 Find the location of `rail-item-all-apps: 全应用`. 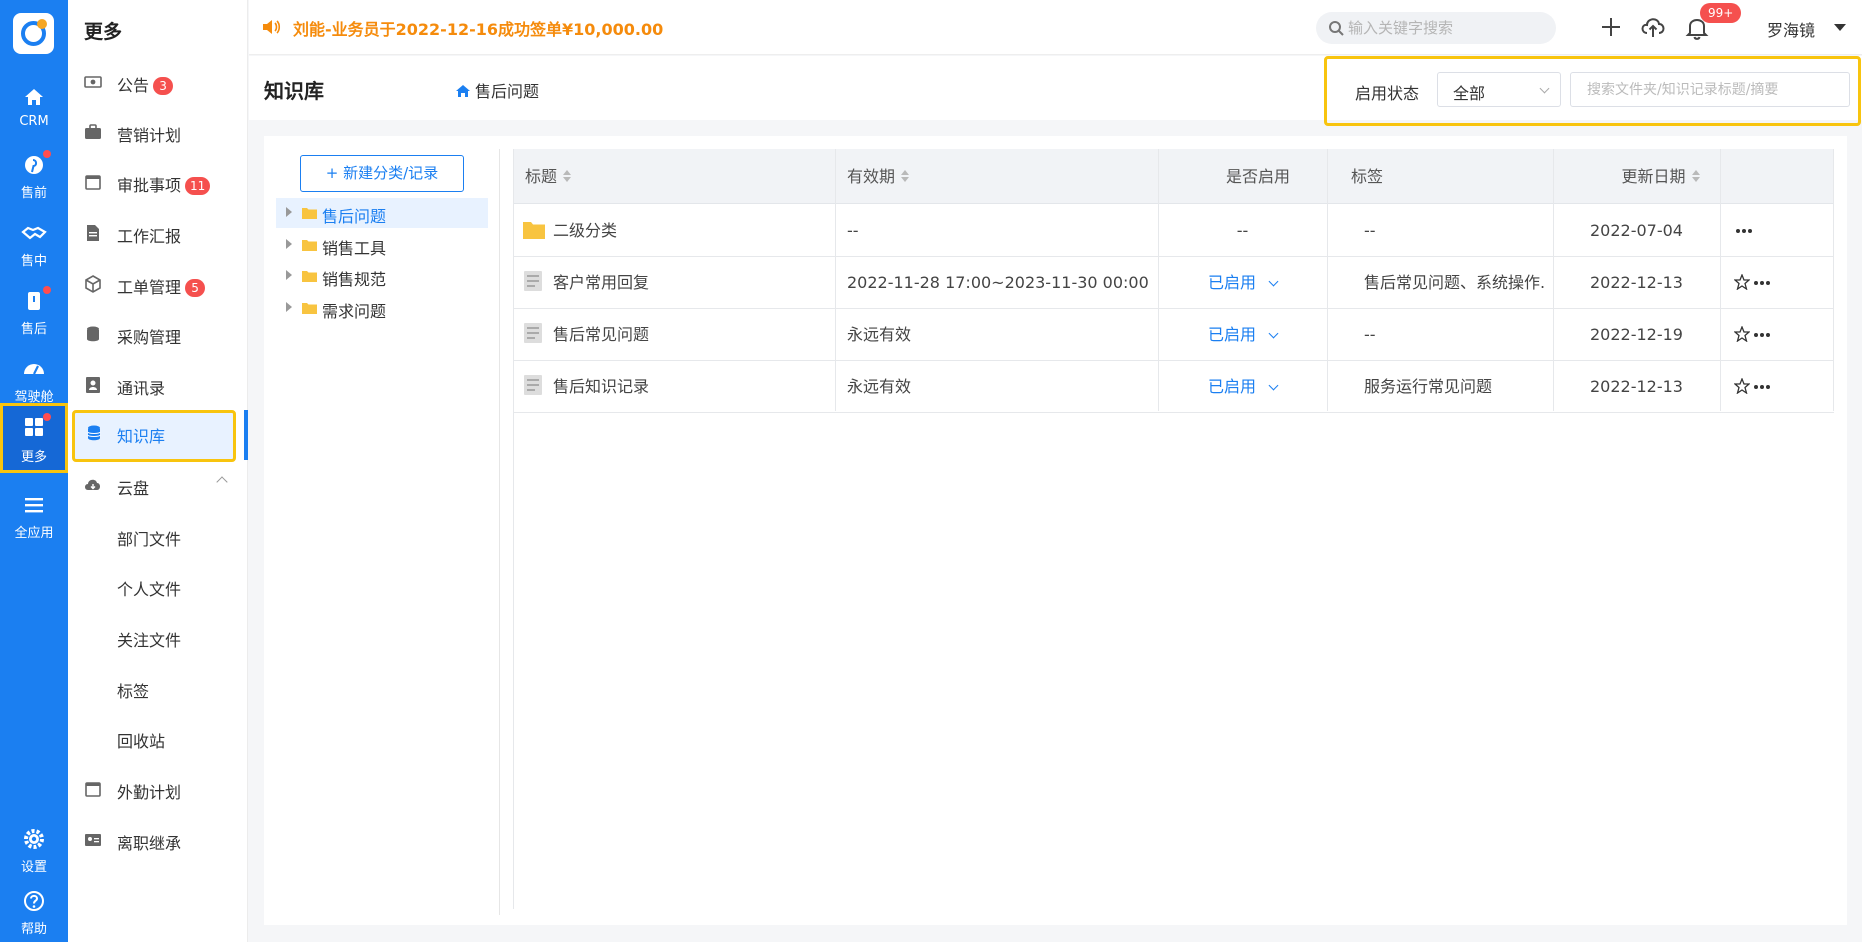

rail-item-all-apps: 全应用 is located at coordinates (34, 516).